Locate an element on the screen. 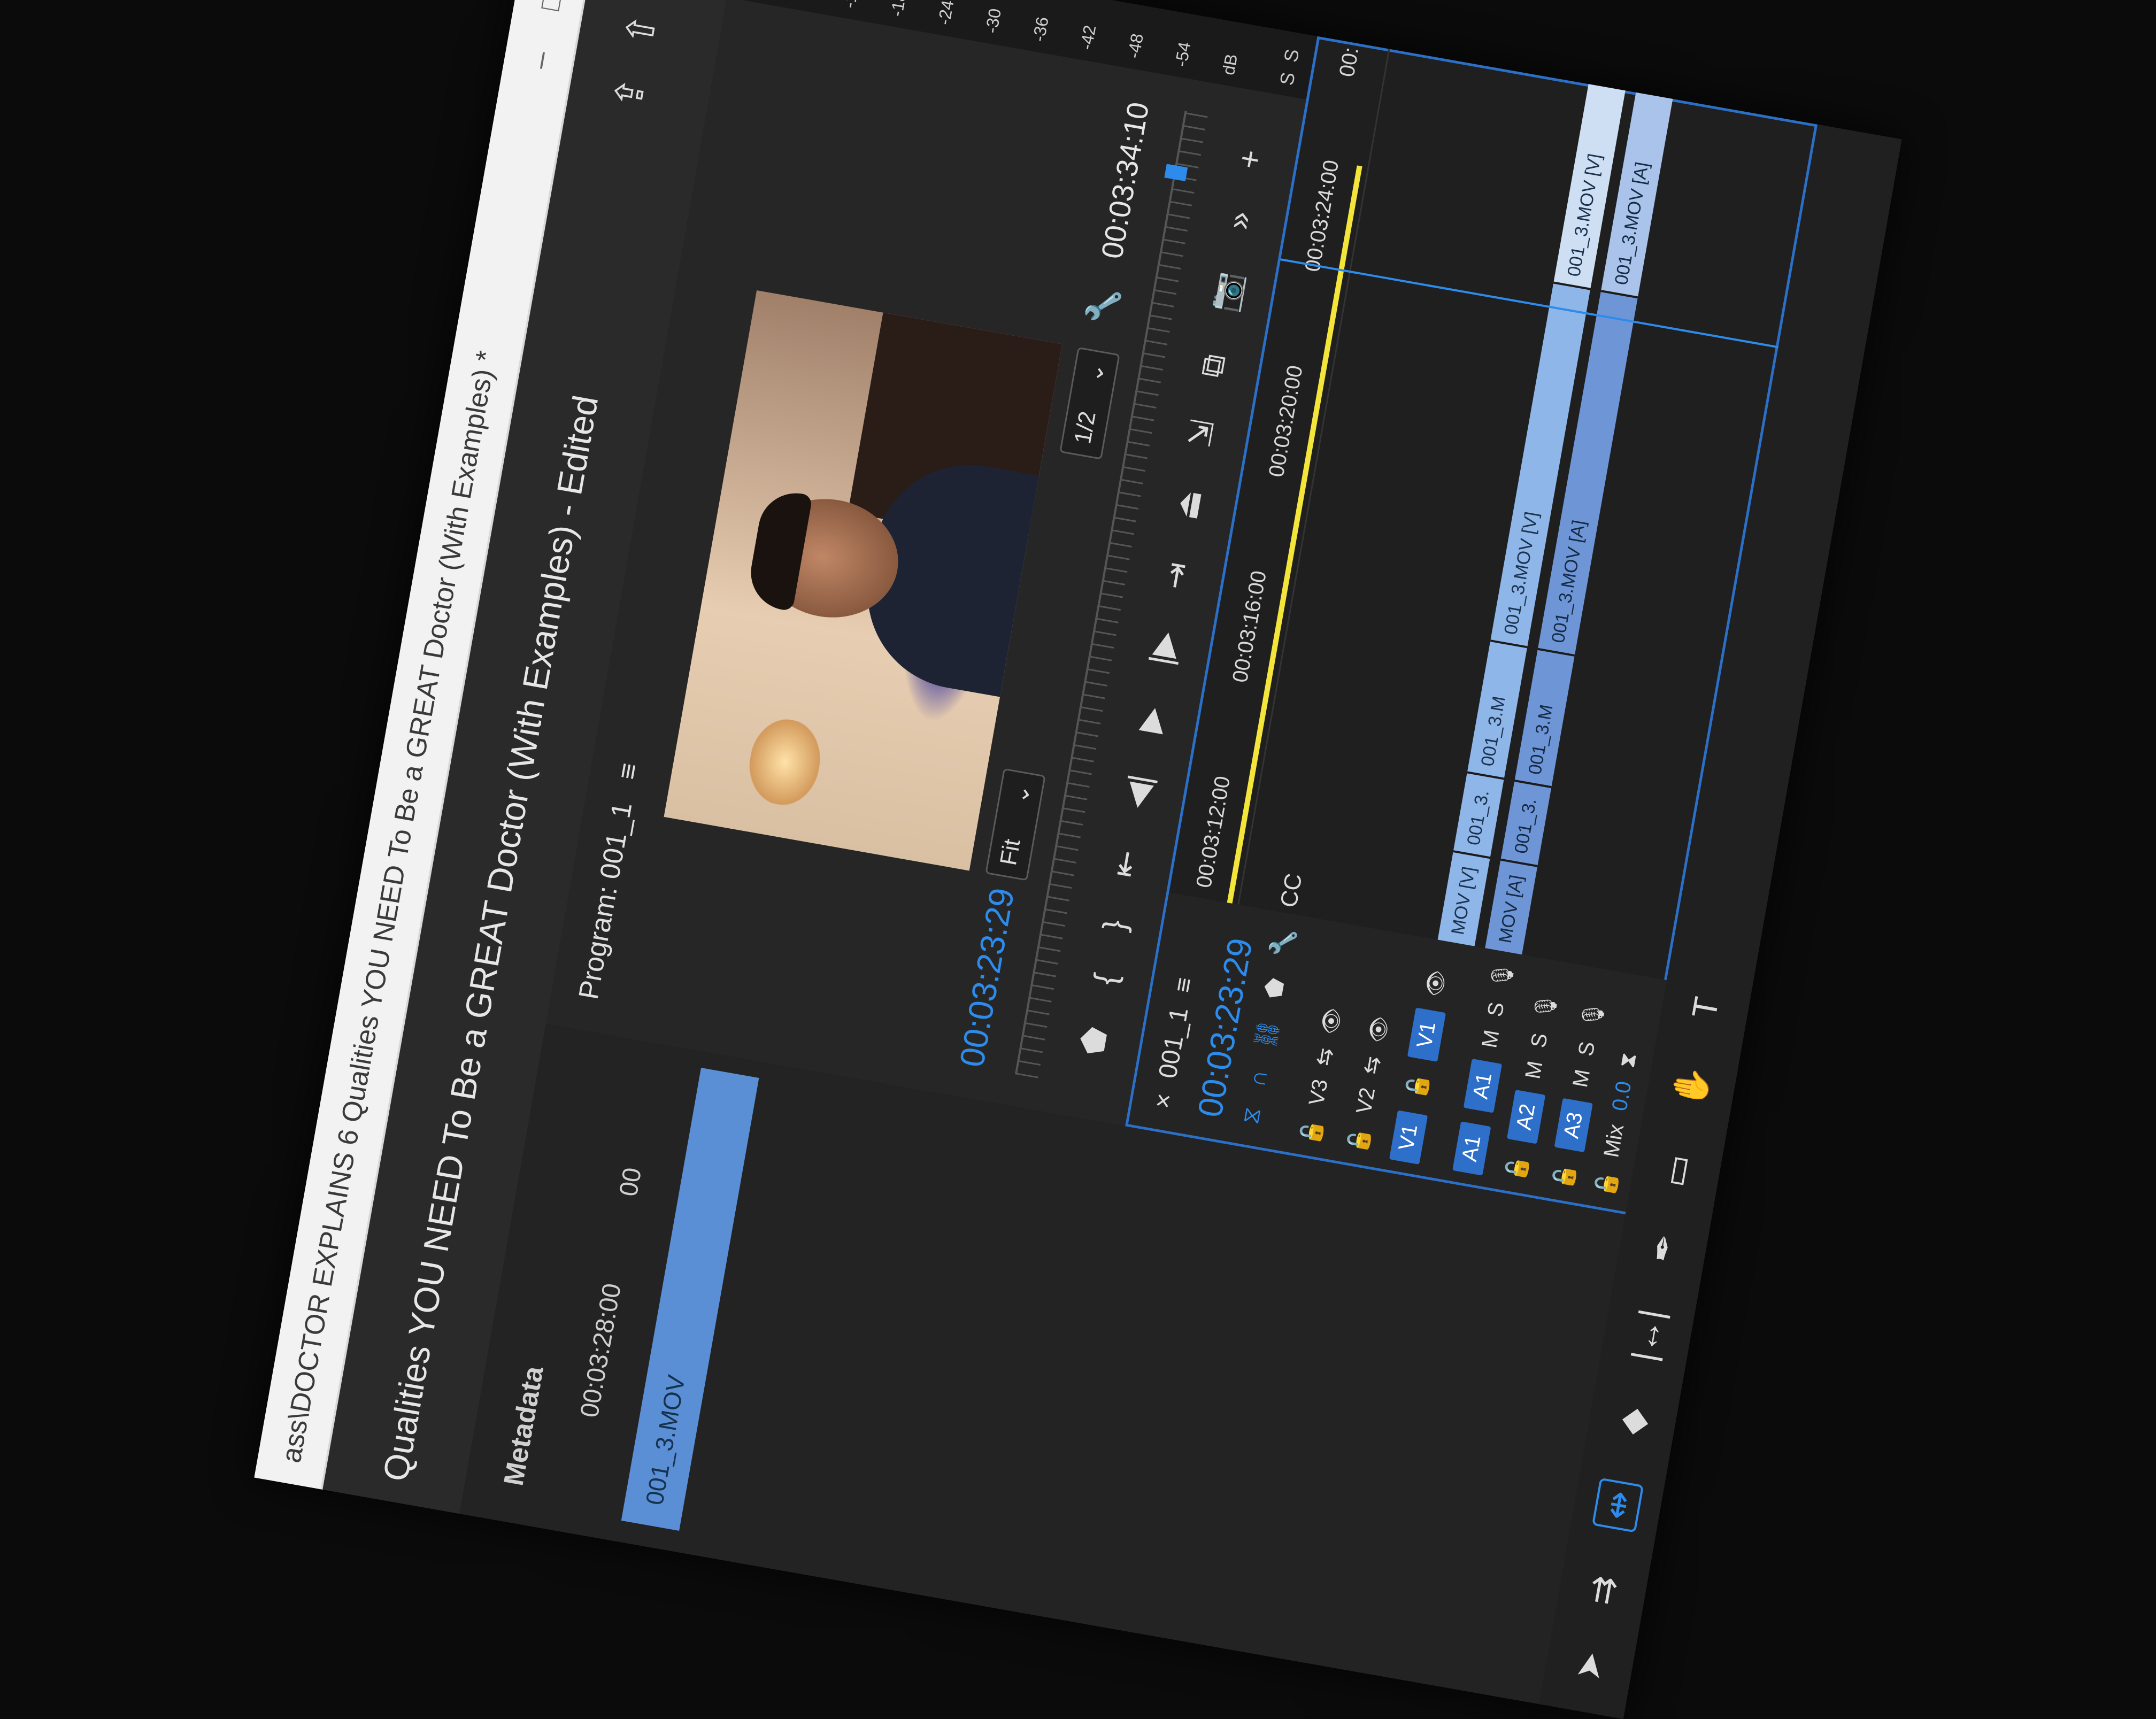  fit-label: Fit is located at coordinates (1010, 852).